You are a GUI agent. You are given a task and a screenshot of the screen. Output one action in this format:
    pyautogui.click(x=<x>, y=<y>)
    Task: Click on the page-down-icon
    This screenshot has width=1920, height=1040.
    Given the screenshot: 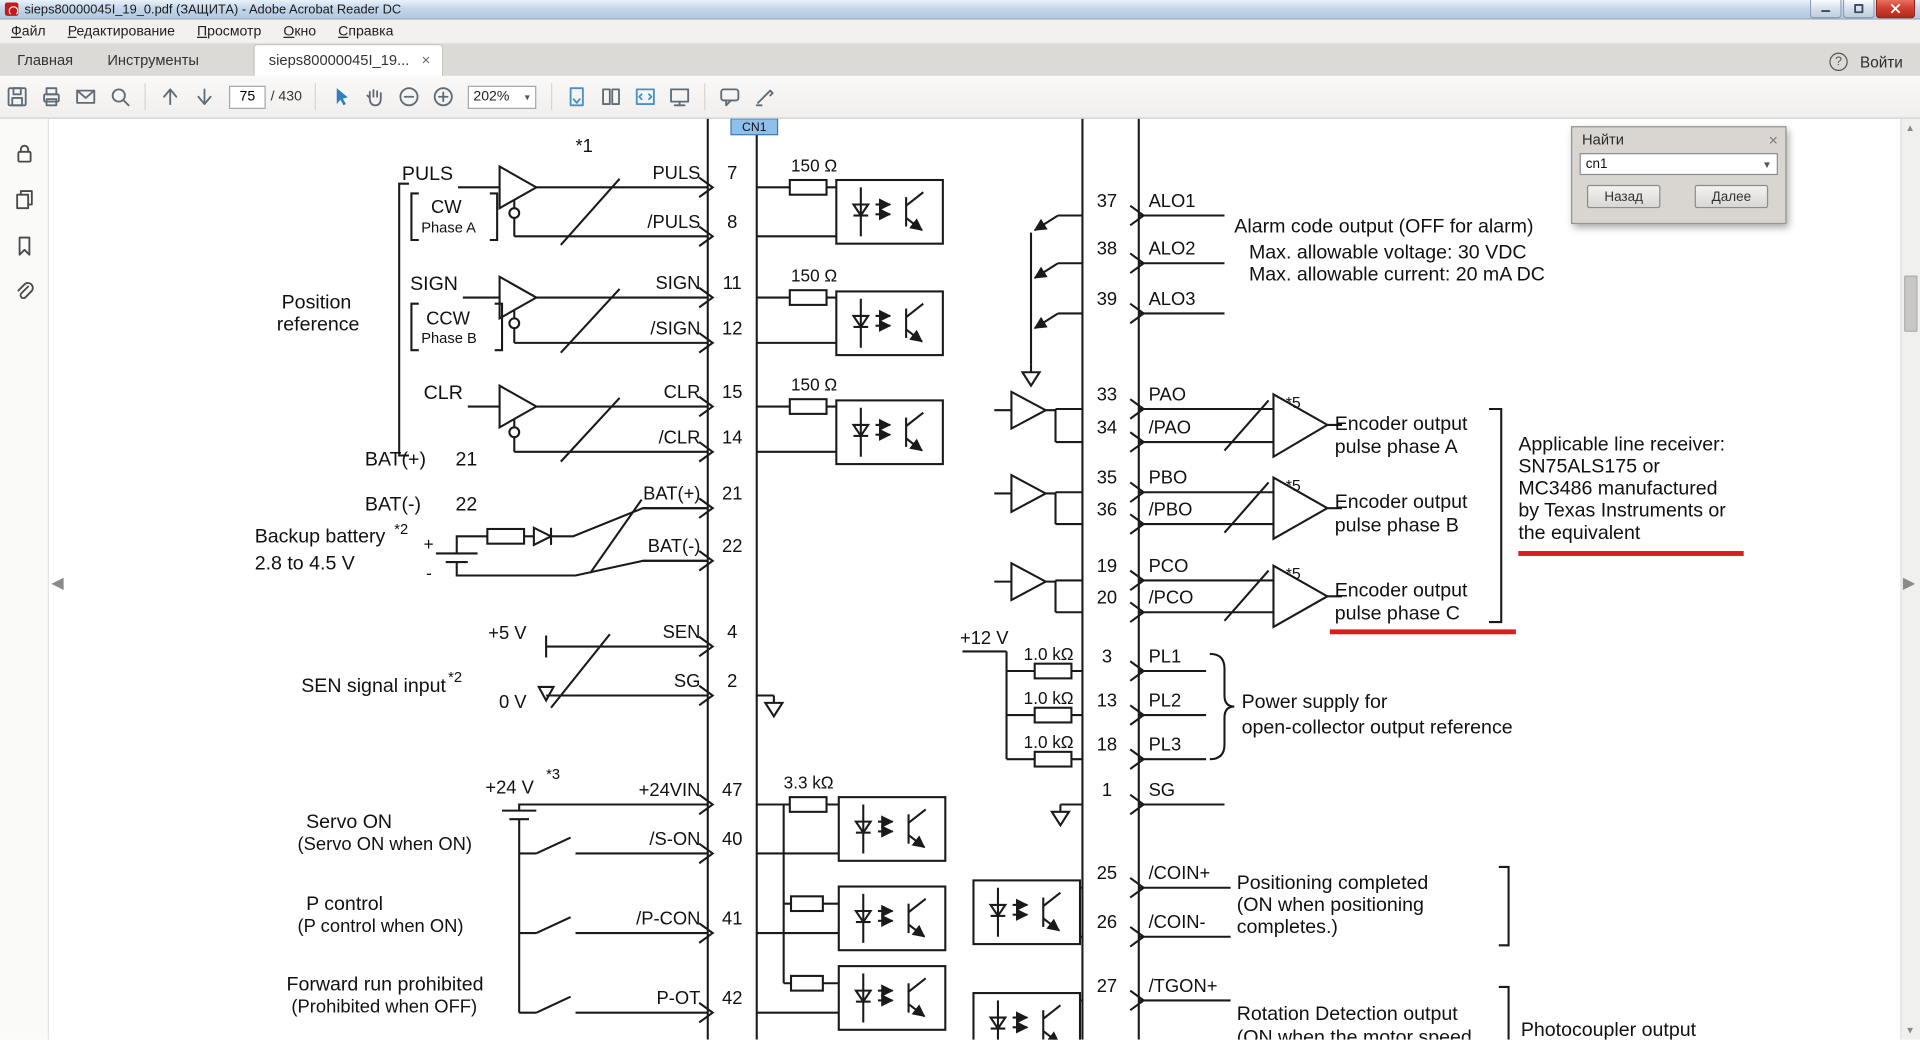 What is the action you would take?
    pyautogui.click(x=204, y=97)
    